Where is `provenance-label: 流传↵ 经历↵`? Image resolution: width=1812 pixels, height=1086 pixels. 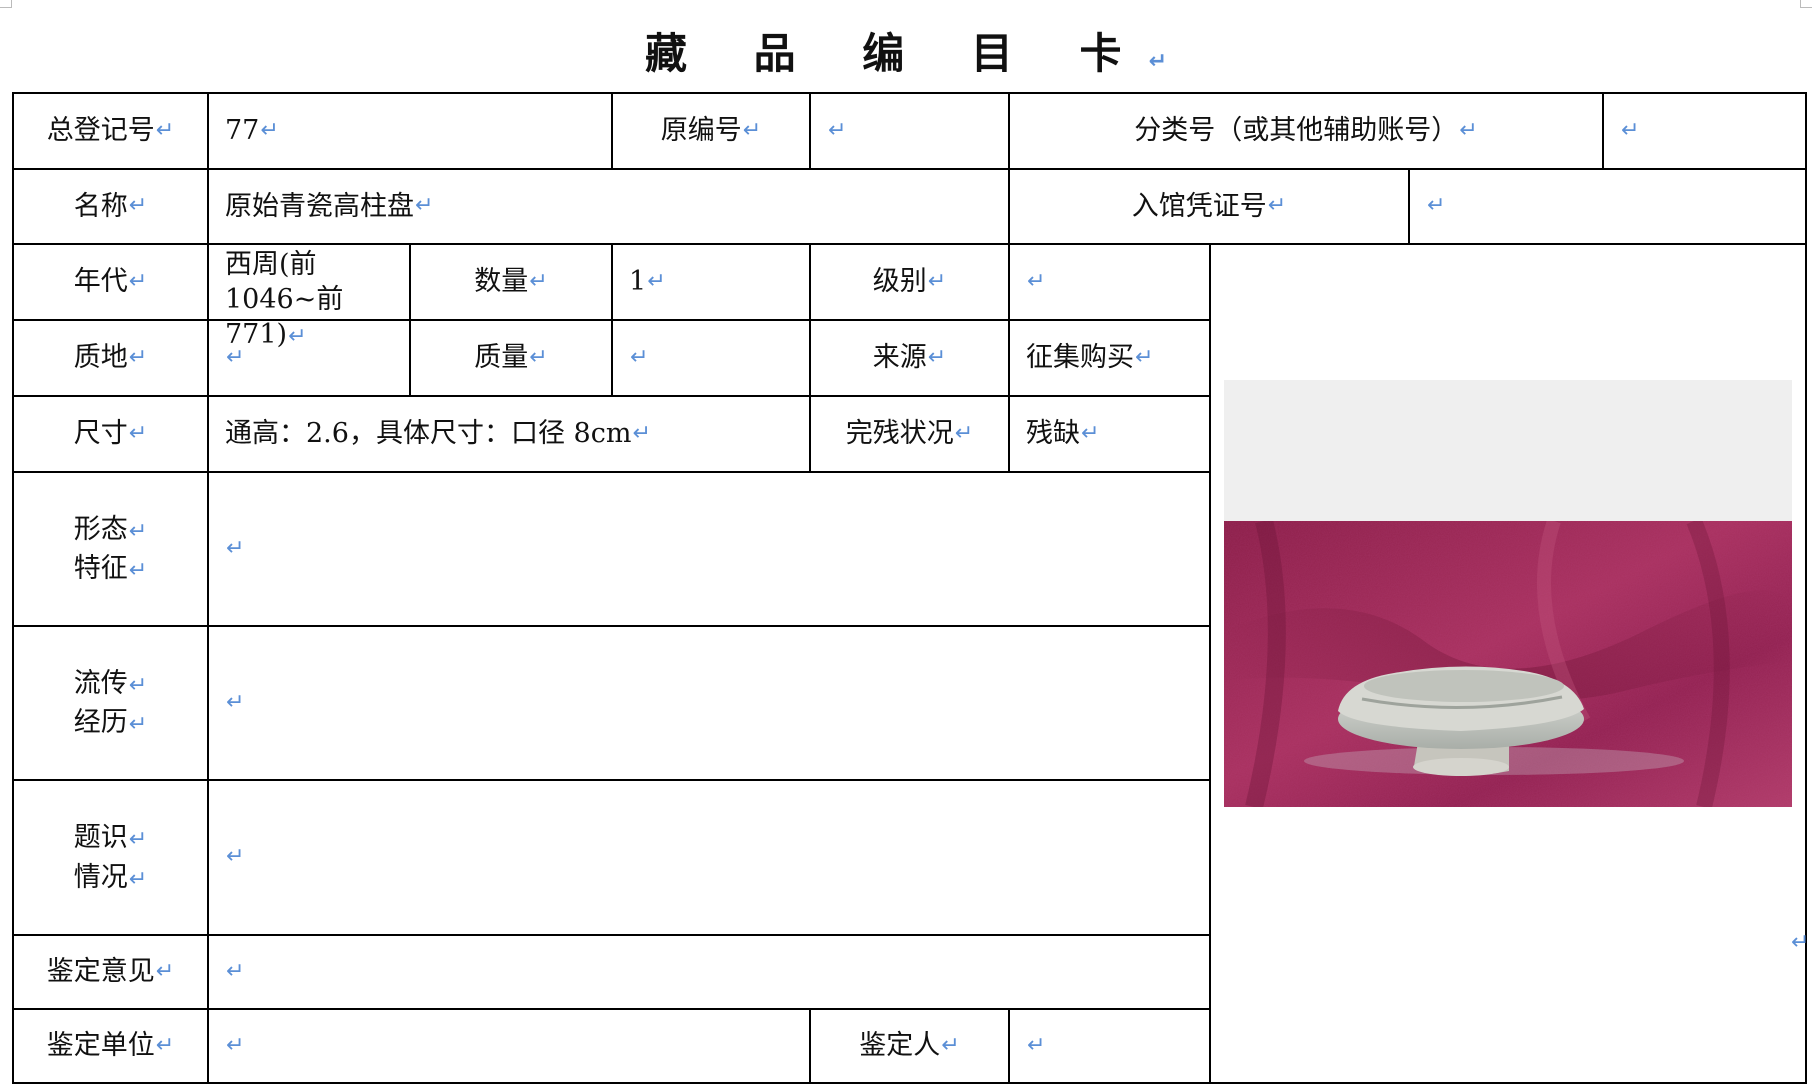
provenance-label: 流传↵ 经历↵ is located at coordinates (110, 702).